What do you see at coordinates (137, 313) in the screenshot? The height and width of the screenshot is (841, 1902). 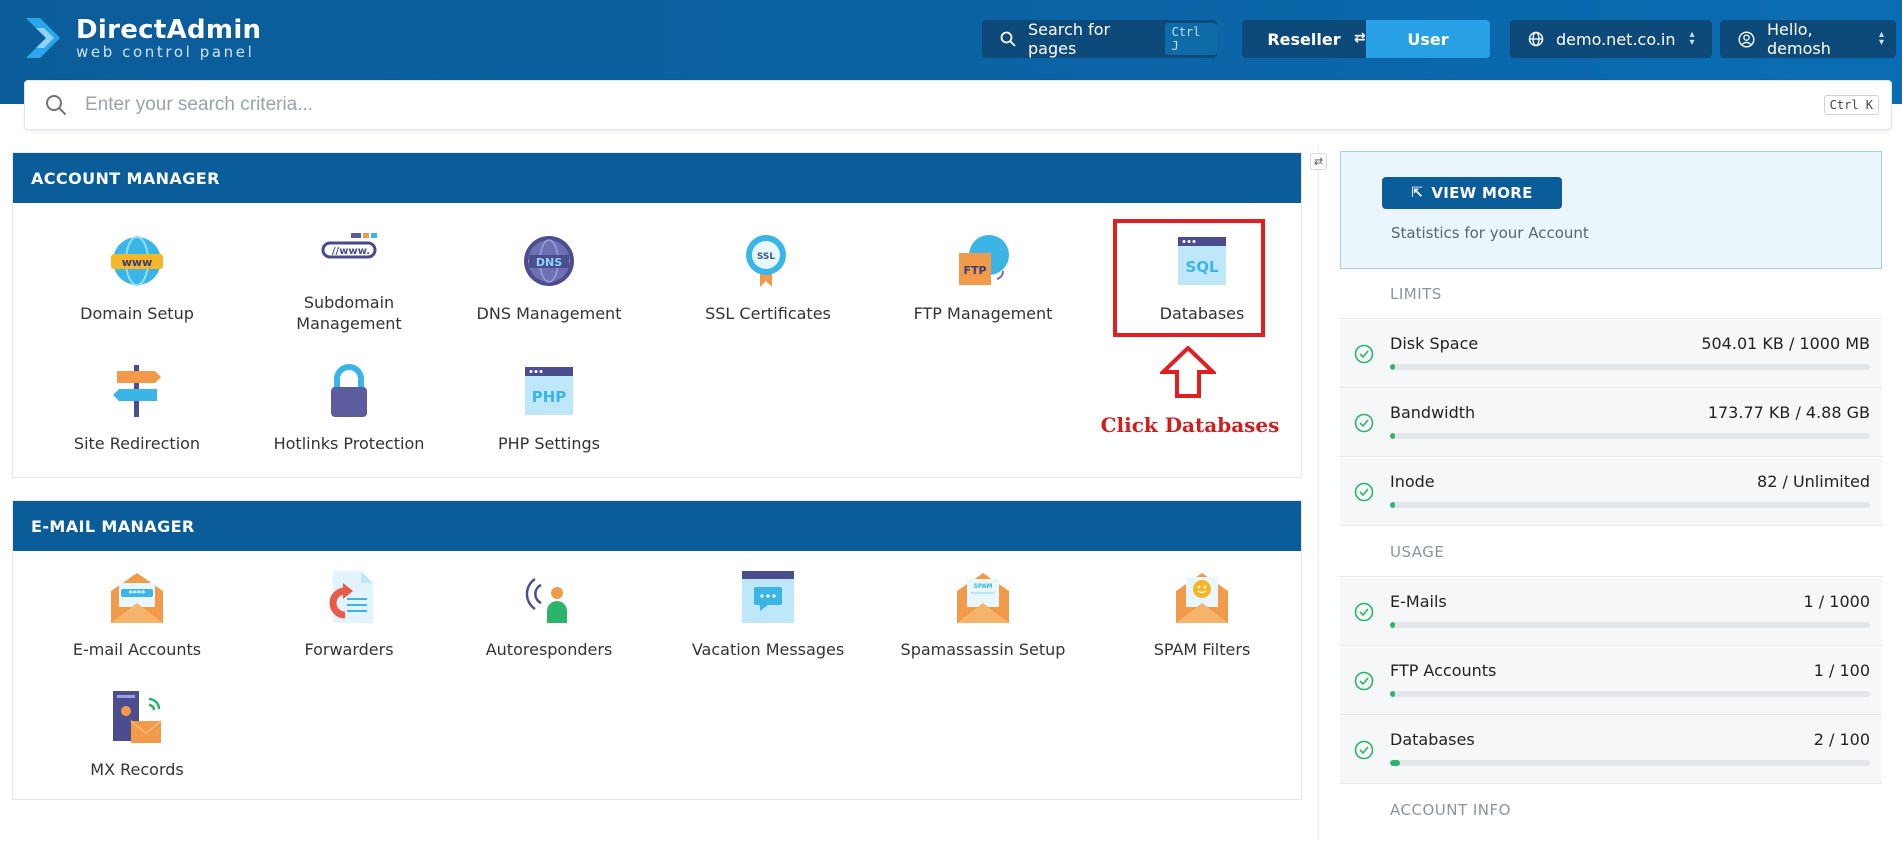 I see `tile-label: Domain Setup` at bounding box center [137, 313].